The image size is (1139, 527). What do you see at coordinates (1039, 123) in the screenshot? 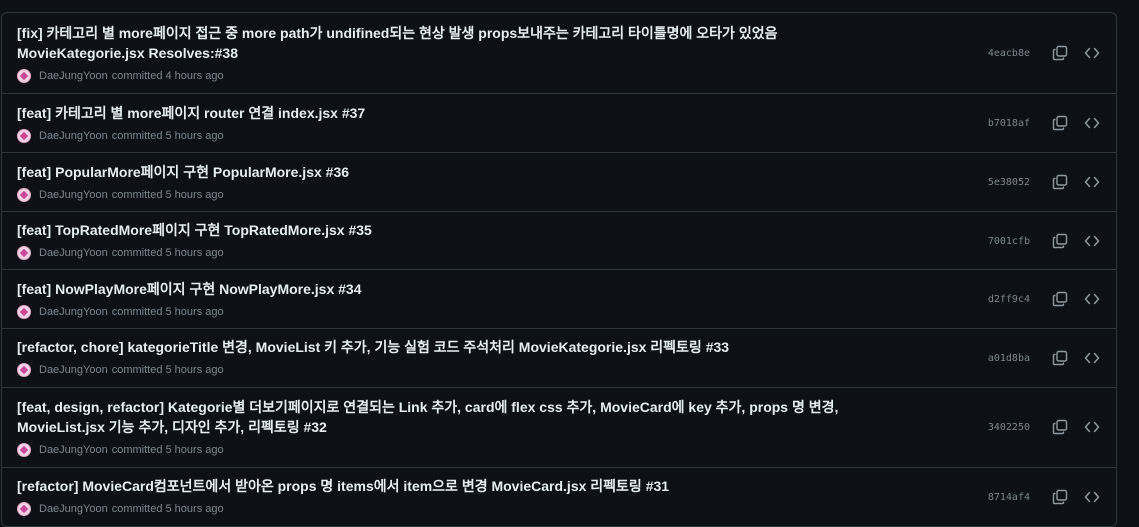
I see `commit-actions: b7018af` at bounding box center [1039, 123].